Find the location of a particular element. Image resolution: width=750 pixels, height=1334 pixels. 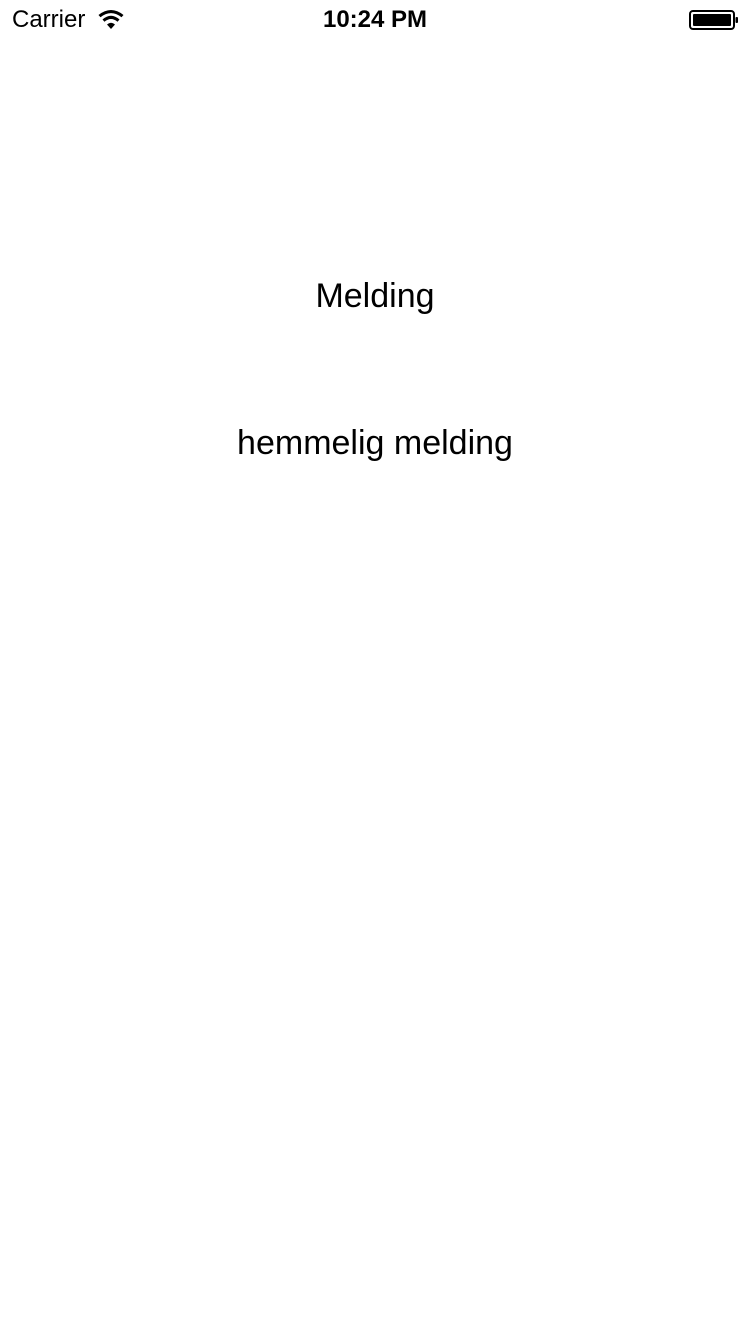

status-bar: Carrier 10:24 PM is located at coordinates (375, 20).